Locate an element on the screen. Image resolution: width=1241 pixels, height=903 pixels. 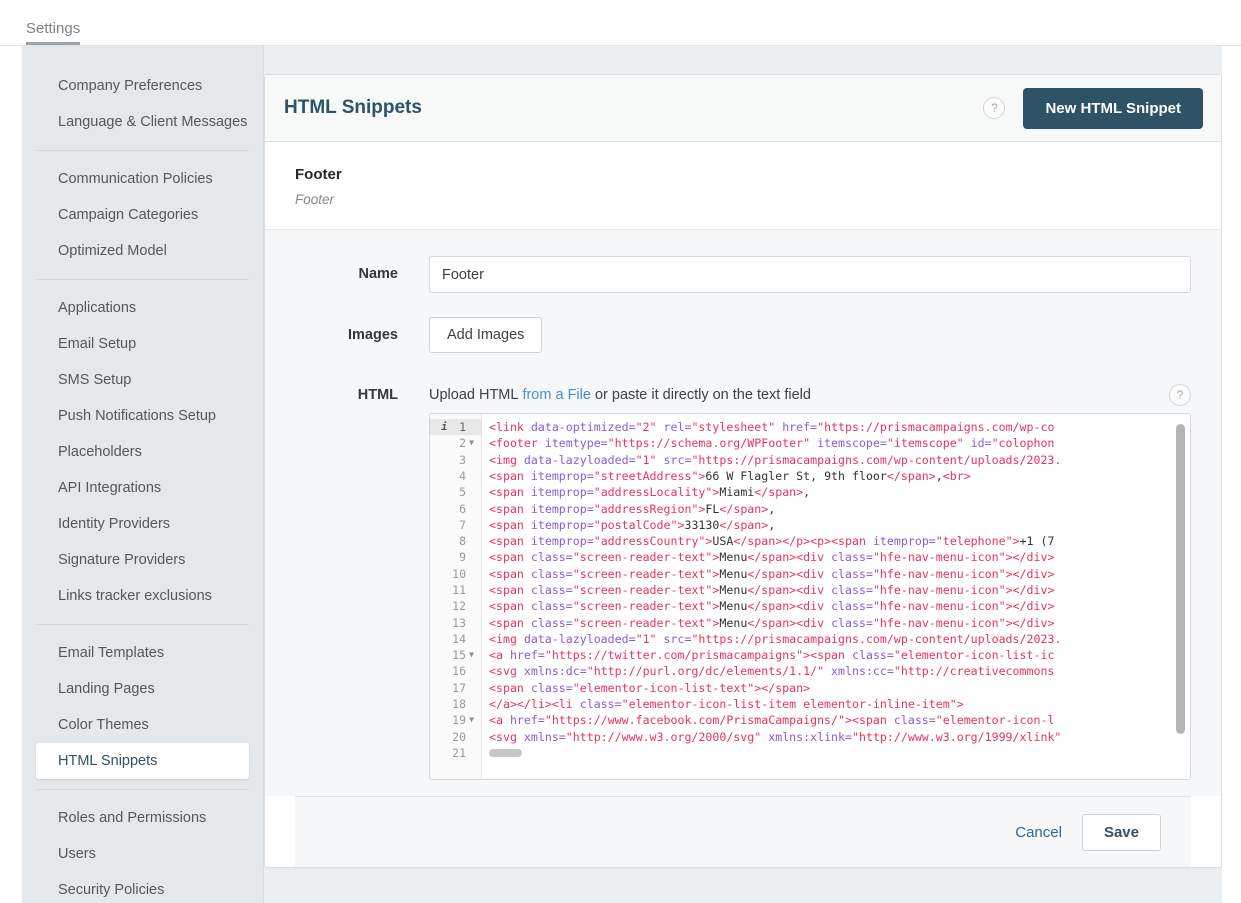
code-token: </span><div is located at coordinates (789, 557).